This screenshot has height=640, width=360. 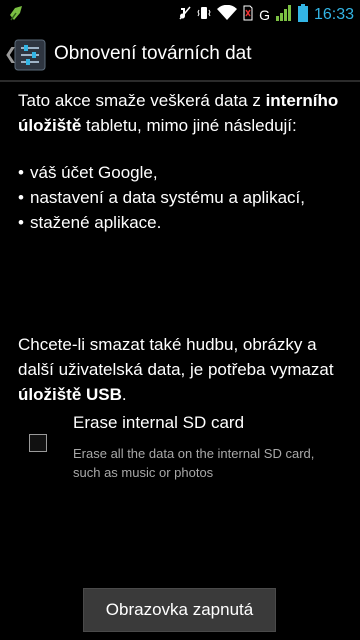 I want to click on status-bar: G 16:33, so click(x=180, y=15).